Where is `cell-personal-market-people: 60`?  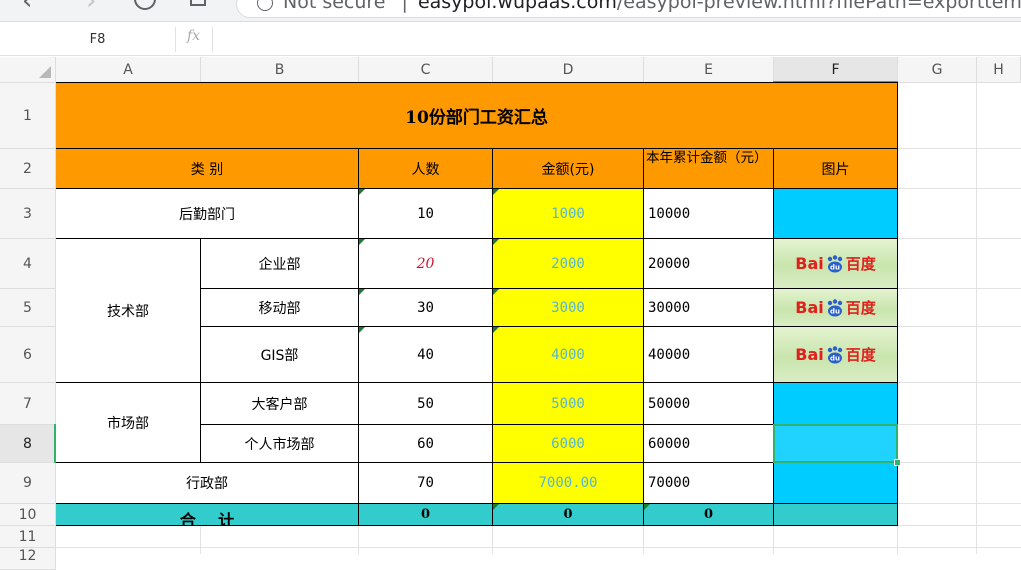
cell-personal-market-people: 60 is located at coordinates (426, 444).